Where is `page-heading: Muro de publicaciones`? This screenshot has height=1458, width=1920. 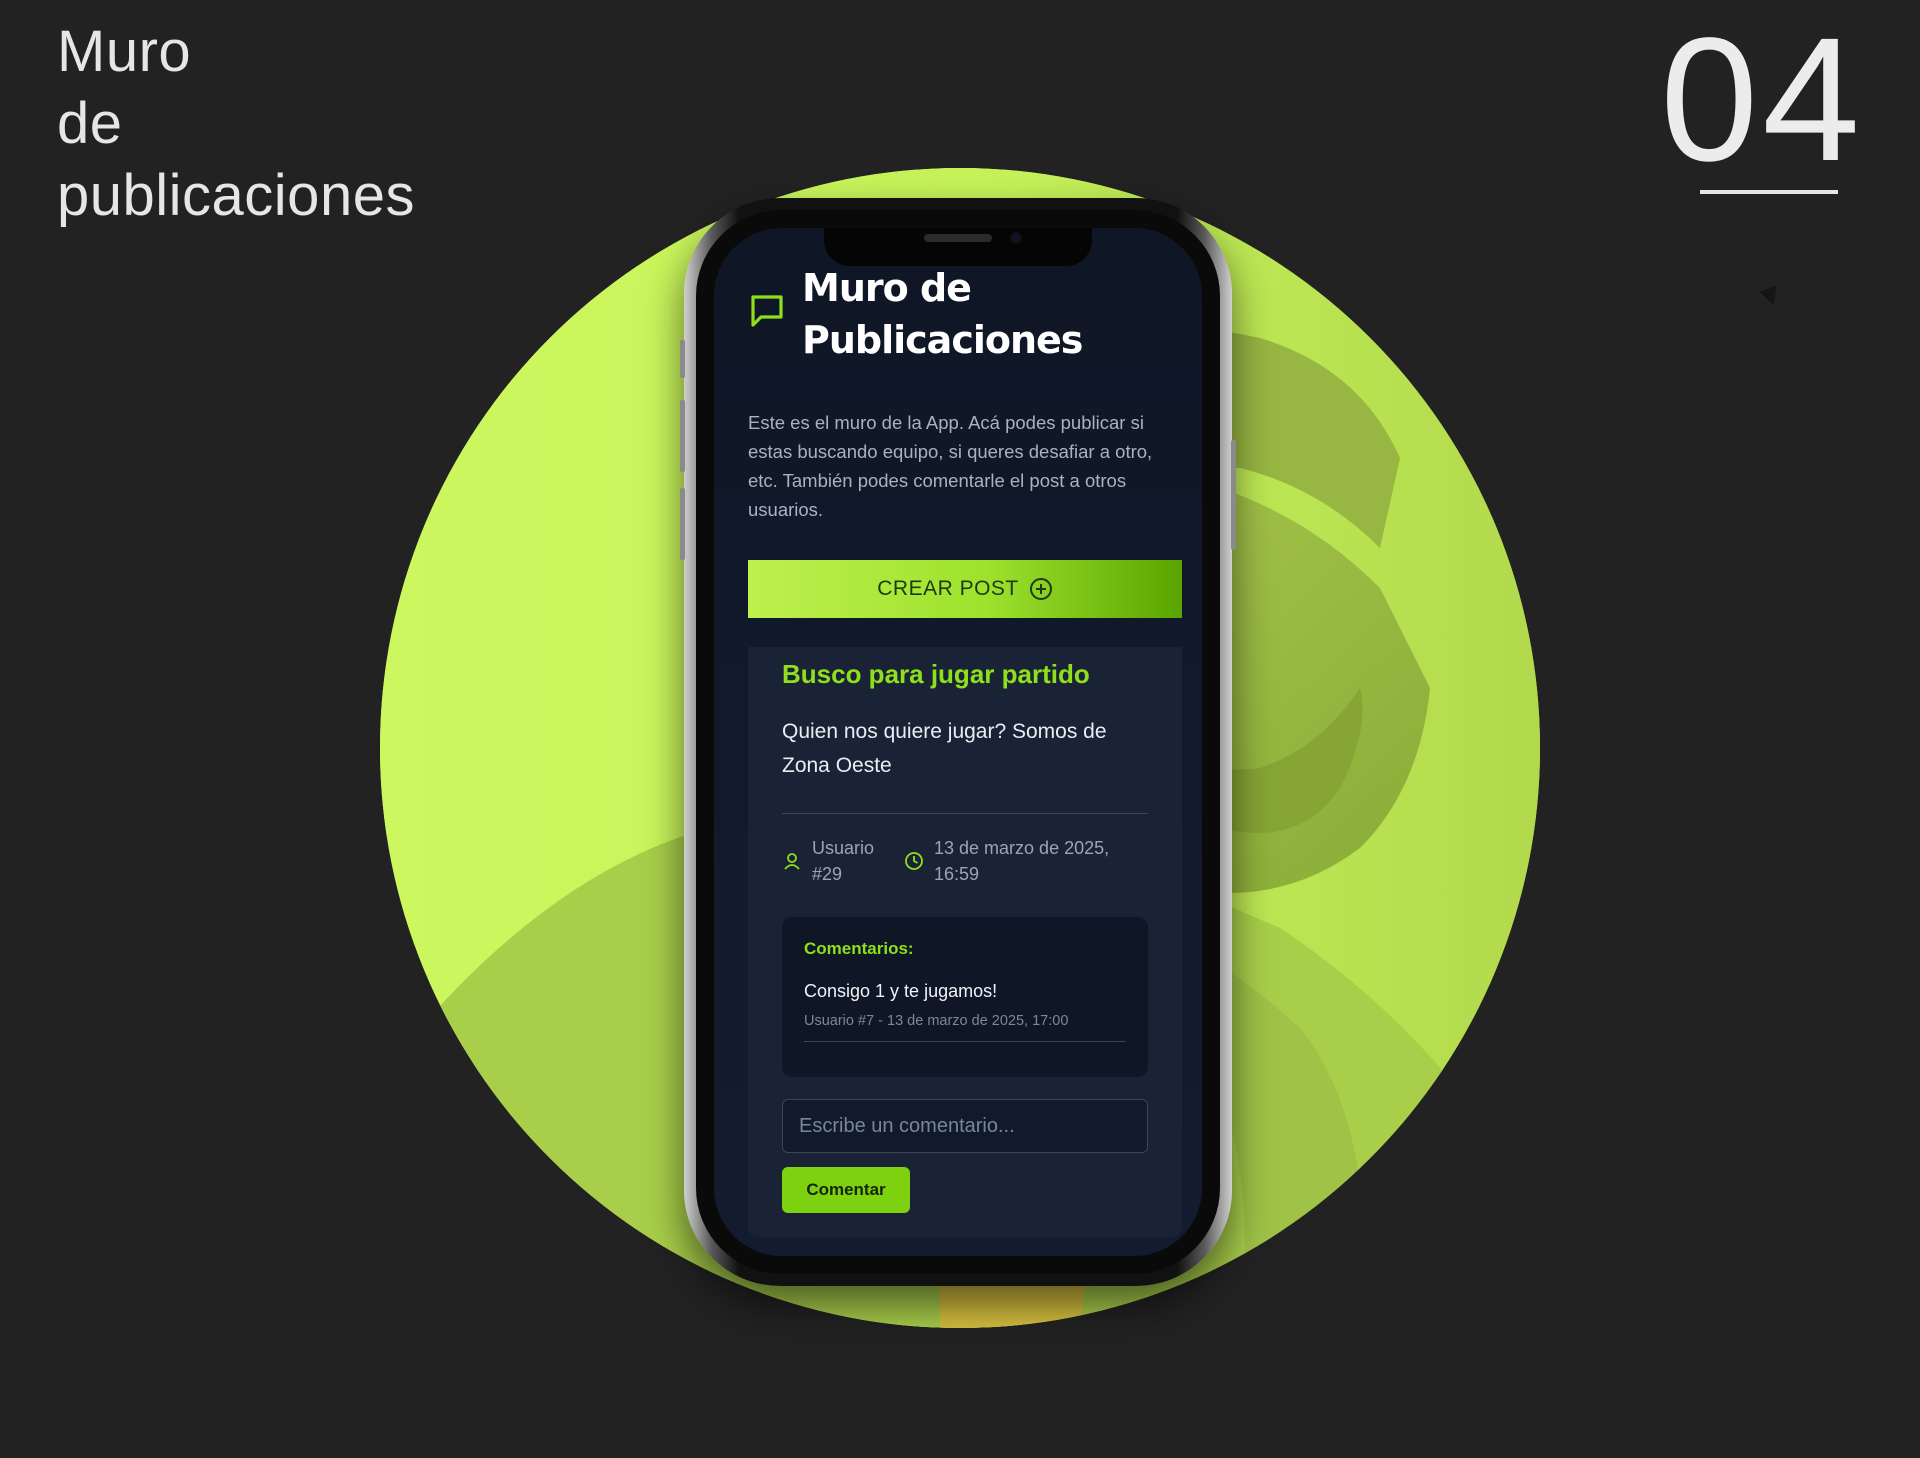
page-heading: Muro de publicaciones is located at coordinates (236, 124).